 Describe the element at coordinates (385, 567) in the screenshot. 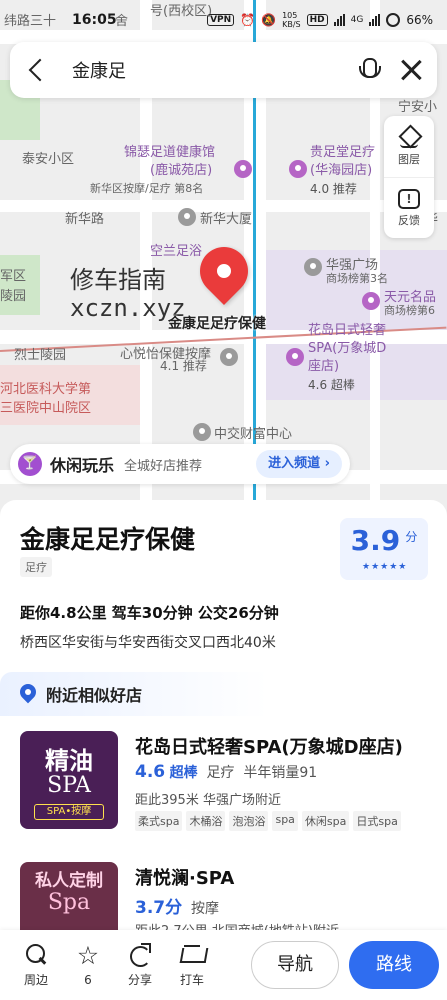

I see `rating-stars: ★★★★★` at that location.